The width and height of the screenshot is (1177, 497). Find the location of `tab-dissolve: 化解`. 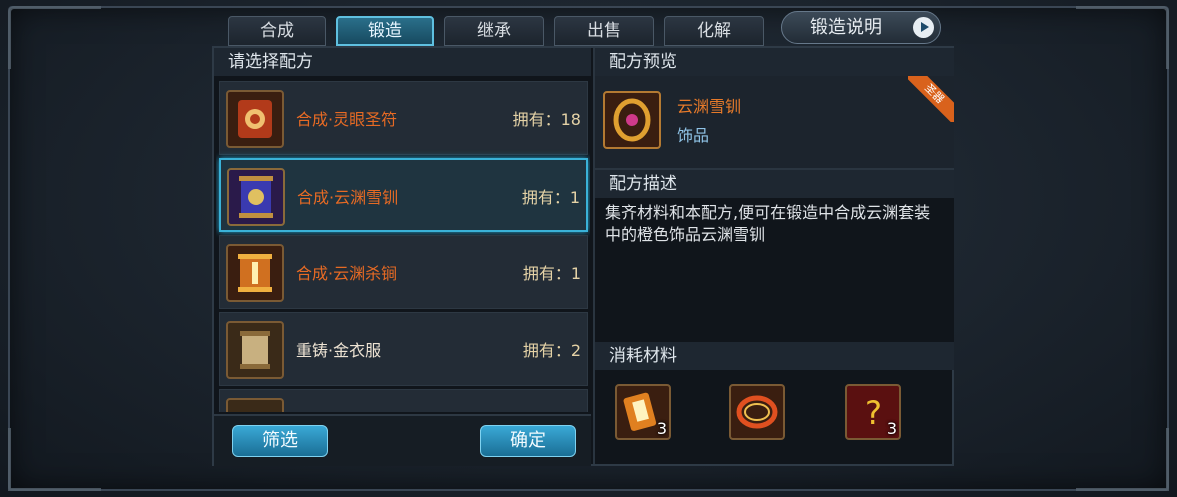

tab-dissolve: 化解 is located at coordinates (714, 31).